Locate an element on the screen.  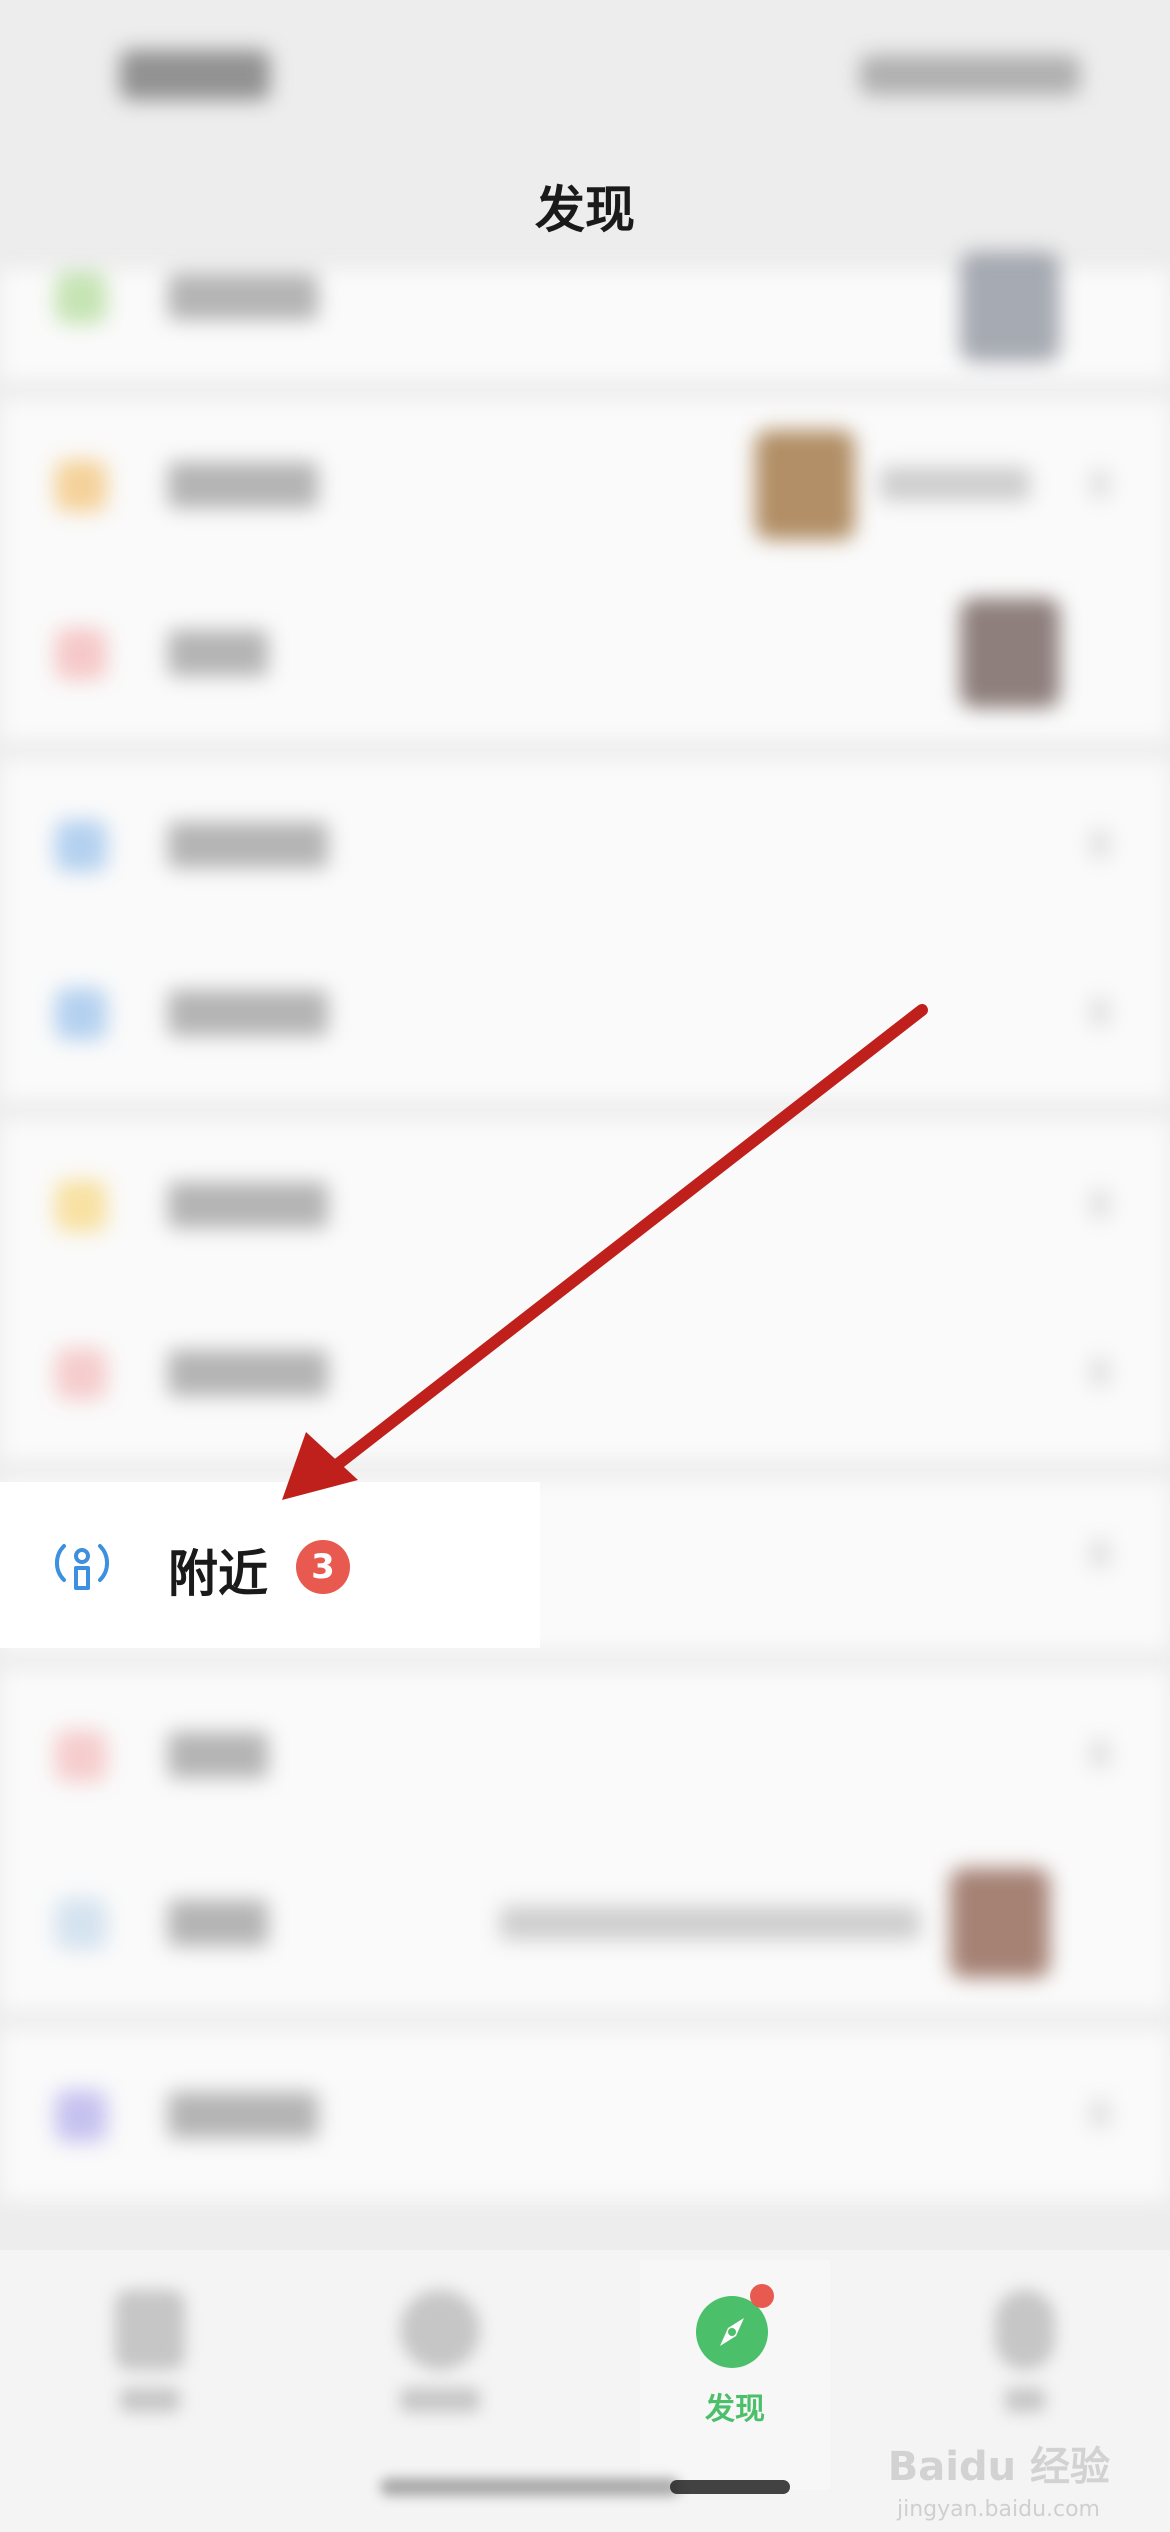
tab-discover: 发现 is located at coordinates (735, 2375).